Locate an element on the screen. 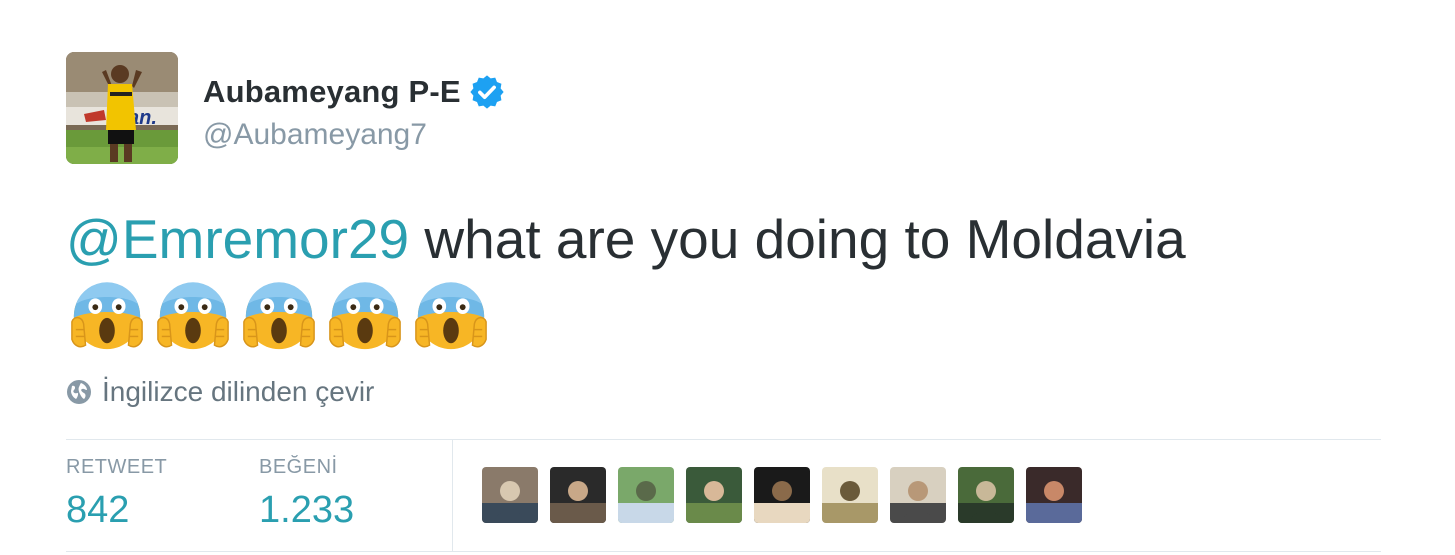 Image resolution: width=1455 pixels, height=555 pixels. translate-link: İngilizce dilinden çevir is located at coordinates (220, 392).